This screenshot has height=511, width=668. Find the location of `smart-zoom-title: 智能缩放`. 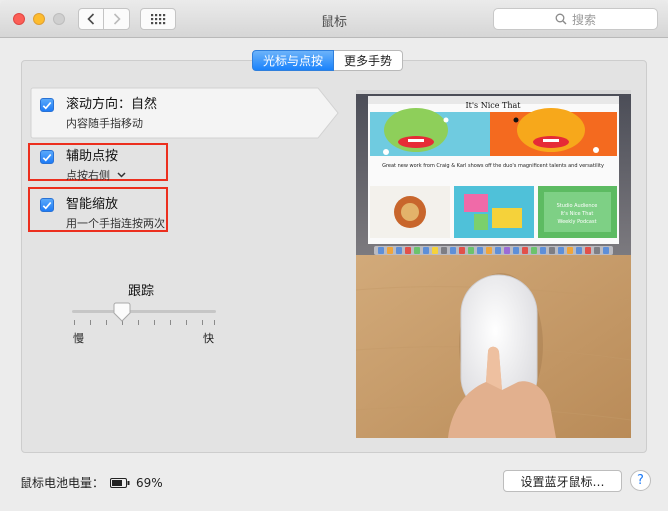

smart-zoom-title: 智能缩放 is located at coordinates (92, 204).